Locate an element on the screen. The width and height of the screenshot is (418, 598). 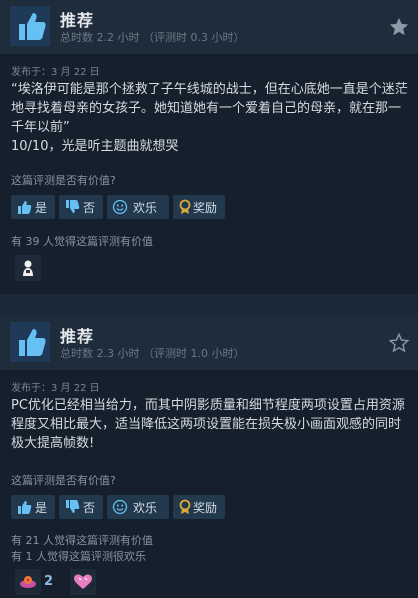
review-header: 推荐 总时数 2.3 小时 （评测时 1.0 小时） is located at coordinates (209, 343).